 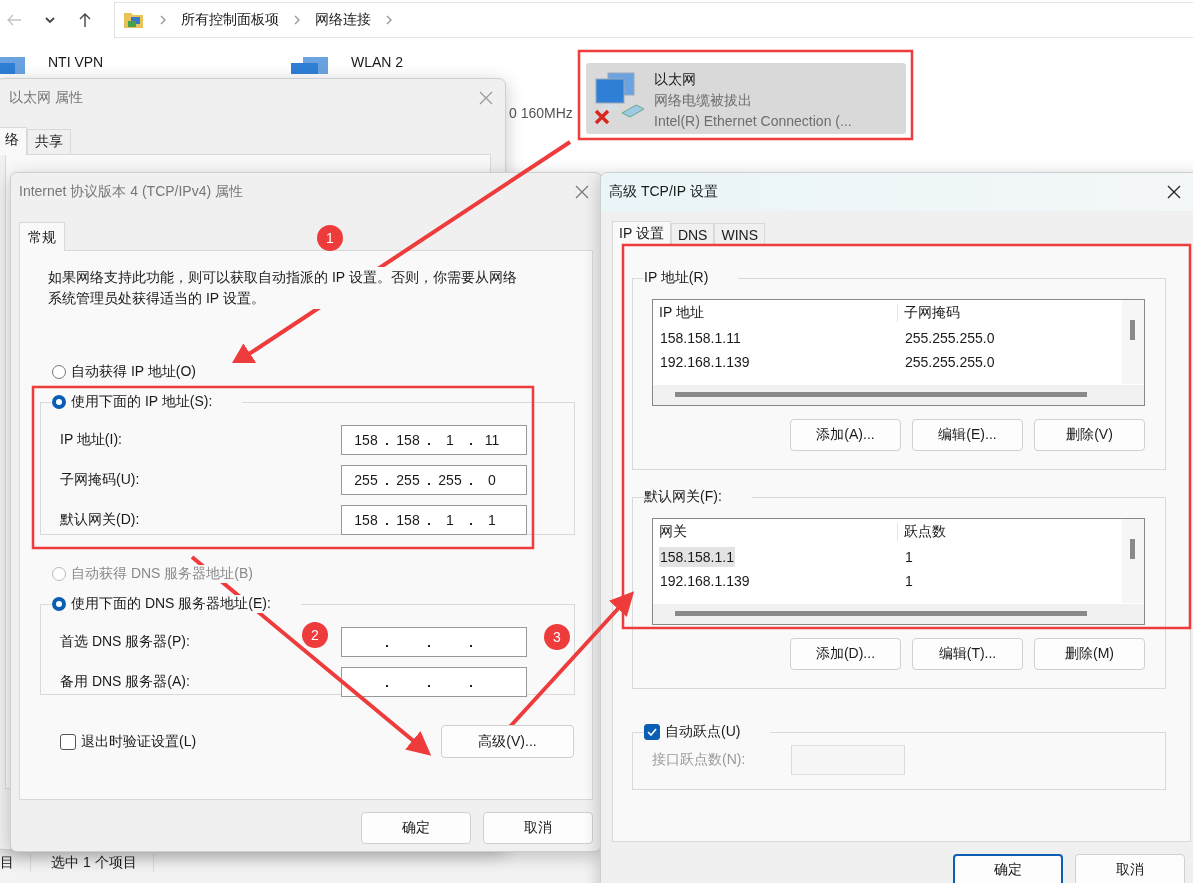 I want to click on field-label: 默认网关(D):, so click(x=100, y=520).